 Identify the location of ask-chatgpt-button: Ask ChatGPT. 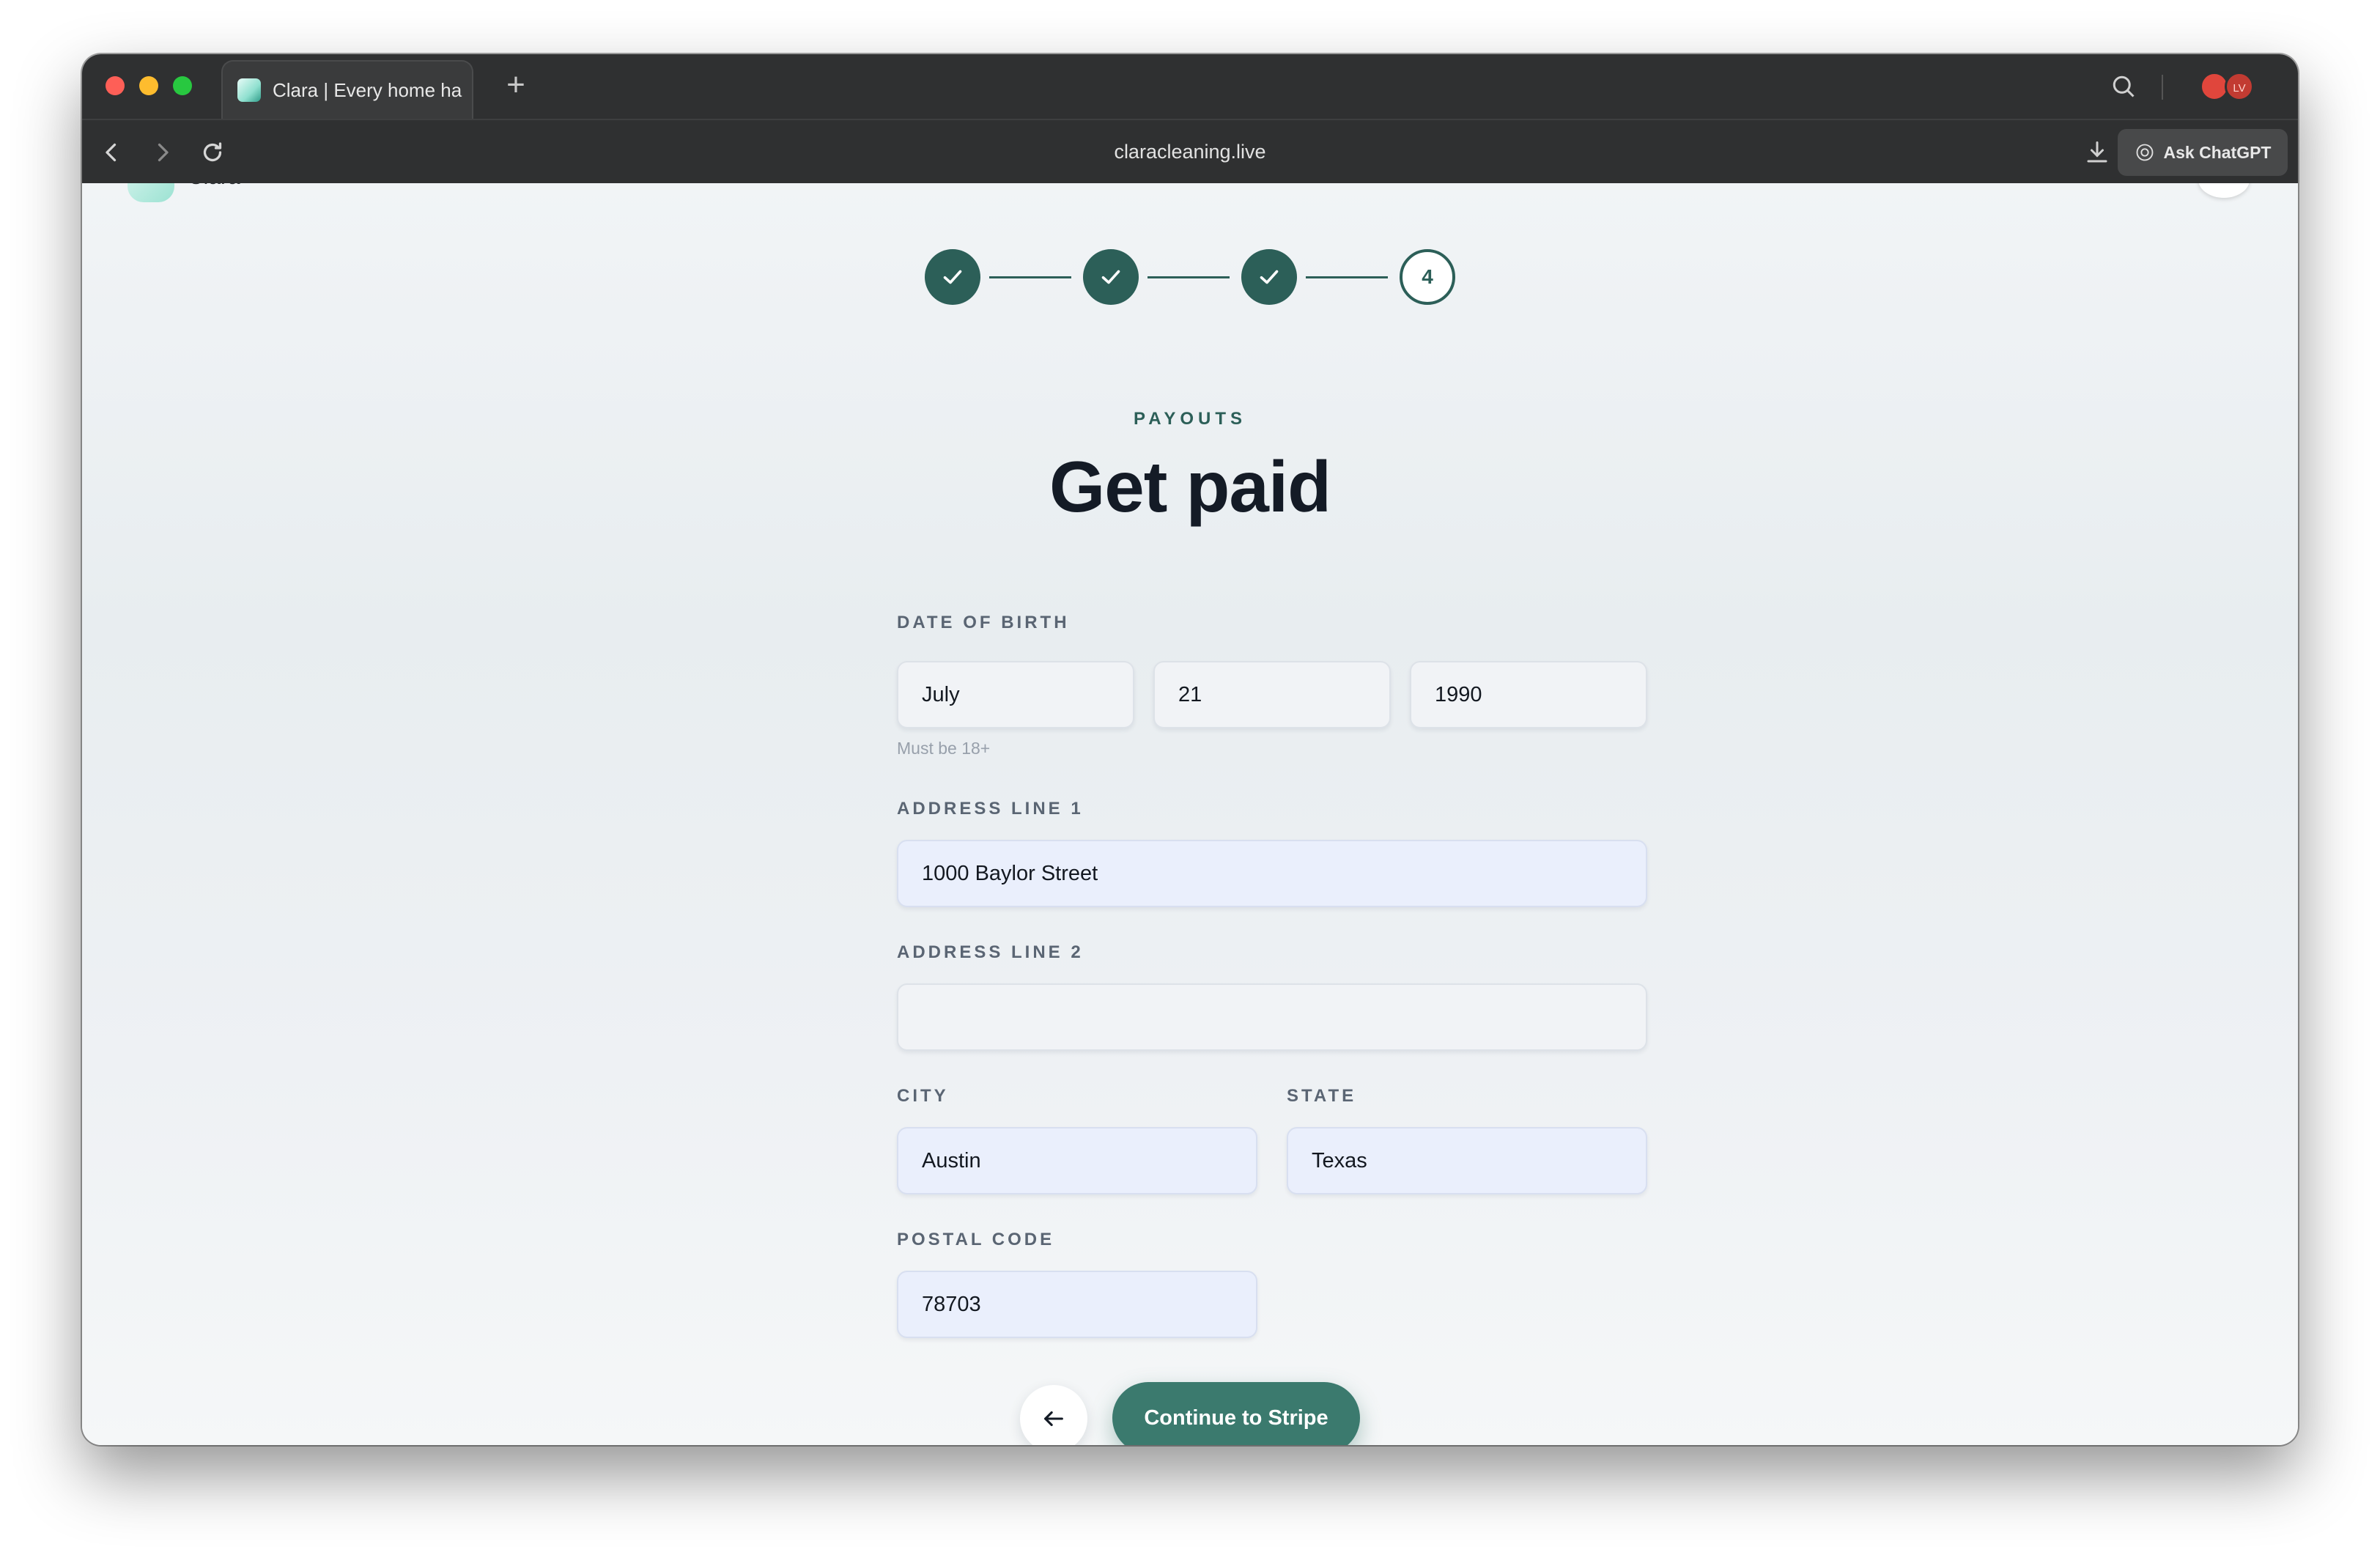
(2203, 152).